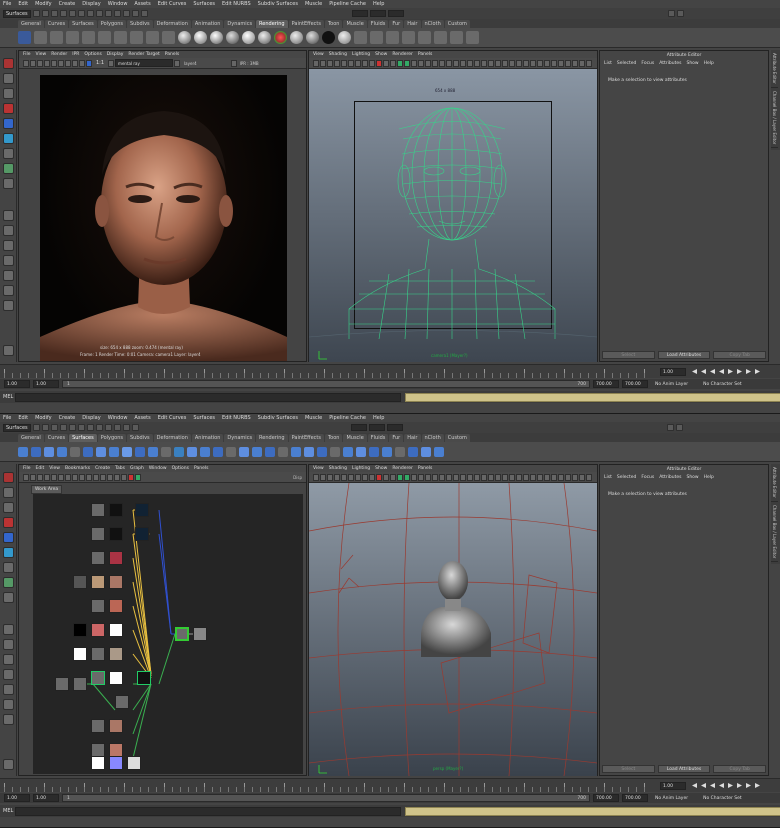  What do you see at coordinates (491, 477) in the screenshot?
I see `pv2-tool-26-icon` at bounding box center [491, 477].